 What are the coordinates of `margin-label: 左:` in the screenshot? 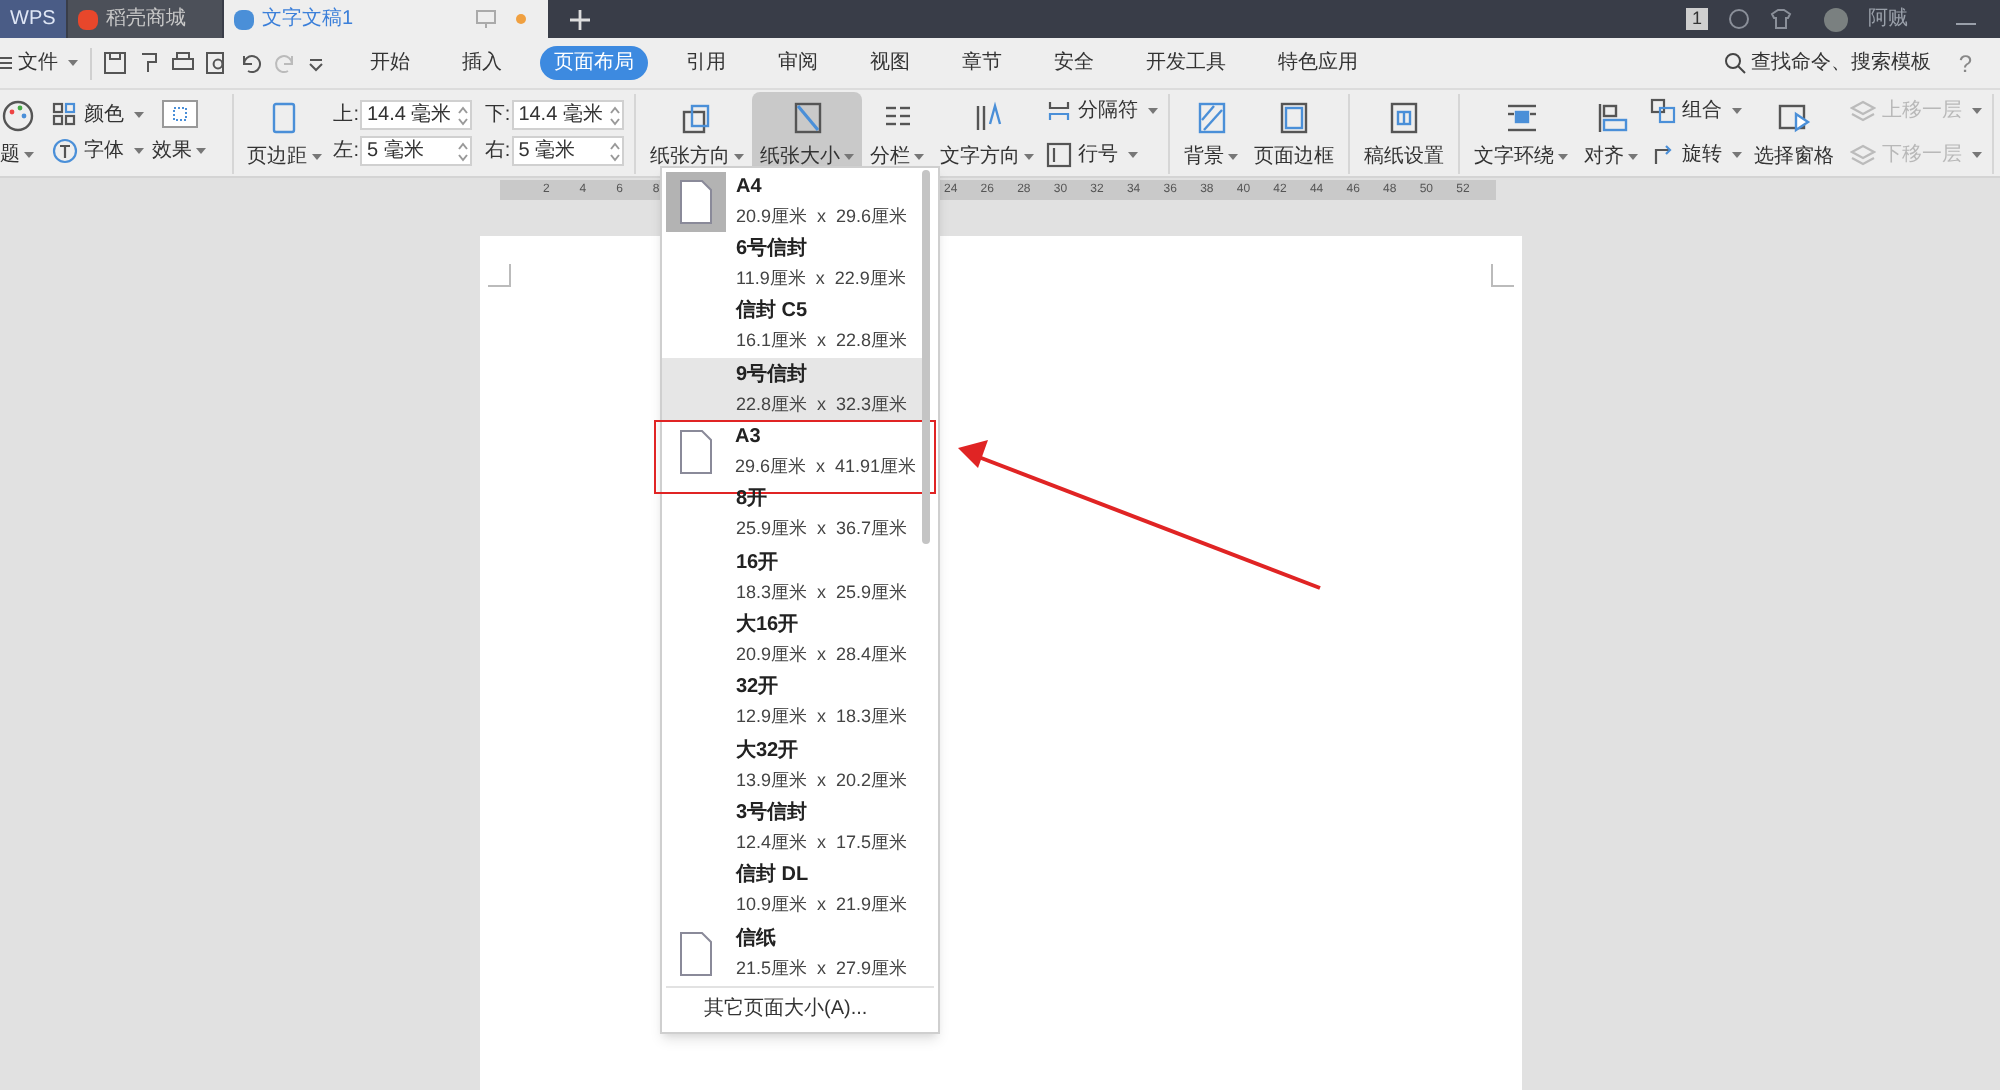 It's located at (346, 152).